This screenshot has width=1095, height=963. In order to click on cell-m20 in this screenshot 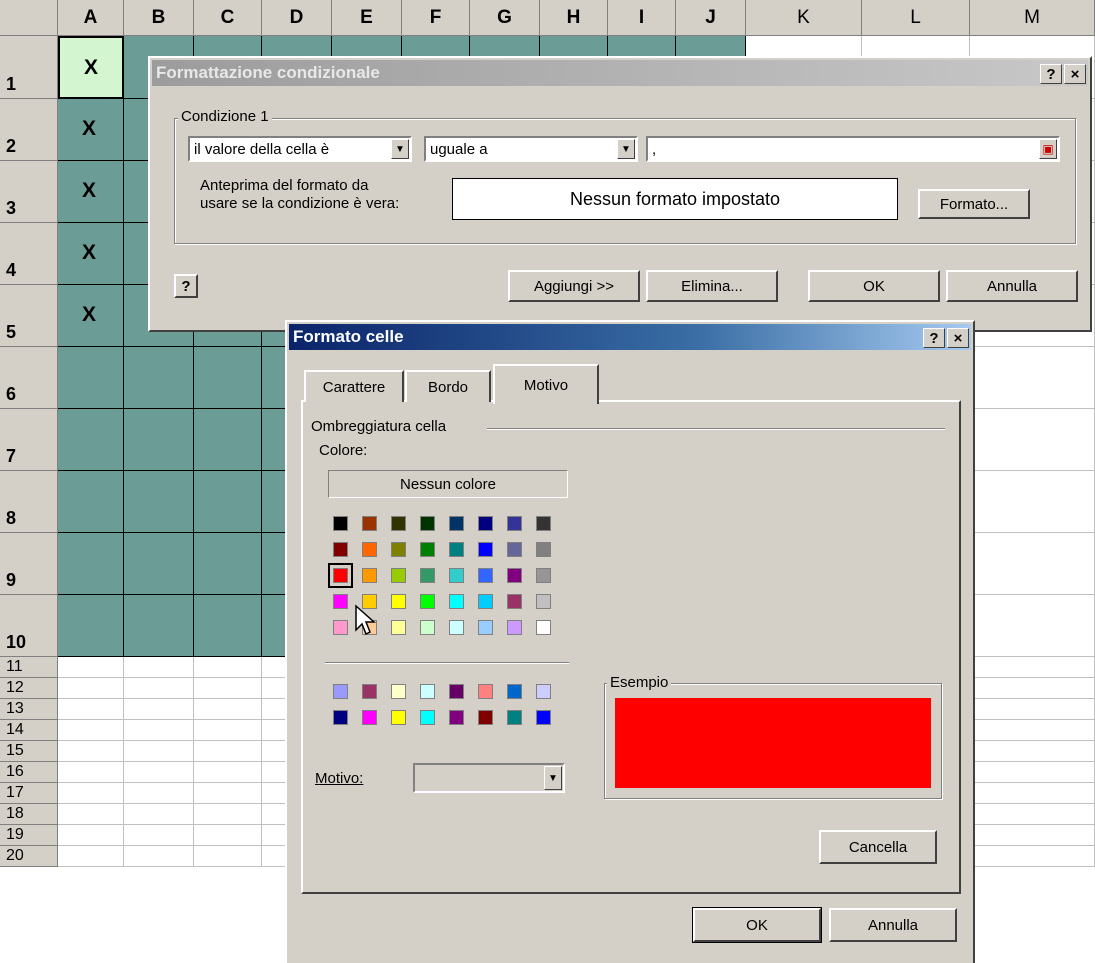, I will do `click(1032, 856)`.